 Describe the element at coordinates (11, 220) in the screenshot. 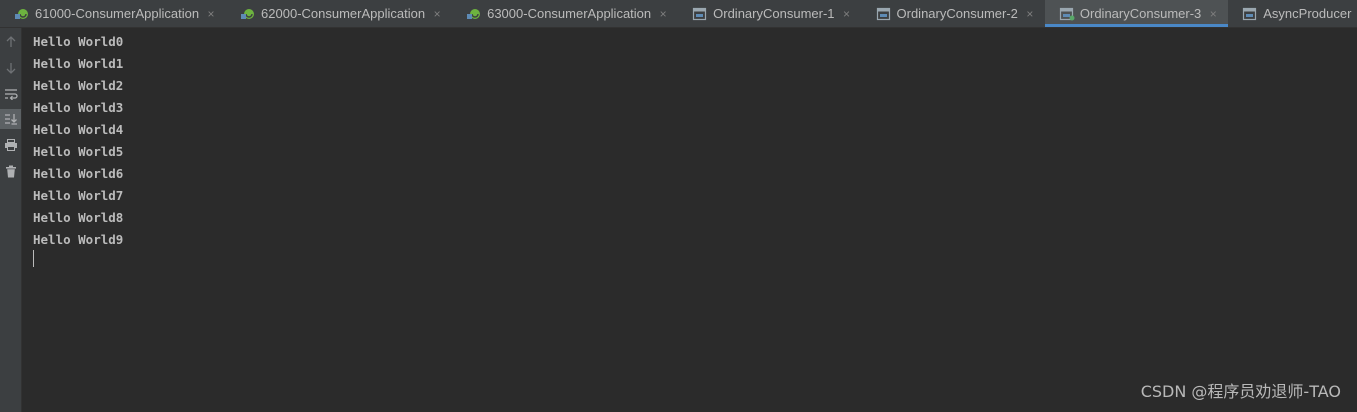

I see `console-toolbar` at that location.